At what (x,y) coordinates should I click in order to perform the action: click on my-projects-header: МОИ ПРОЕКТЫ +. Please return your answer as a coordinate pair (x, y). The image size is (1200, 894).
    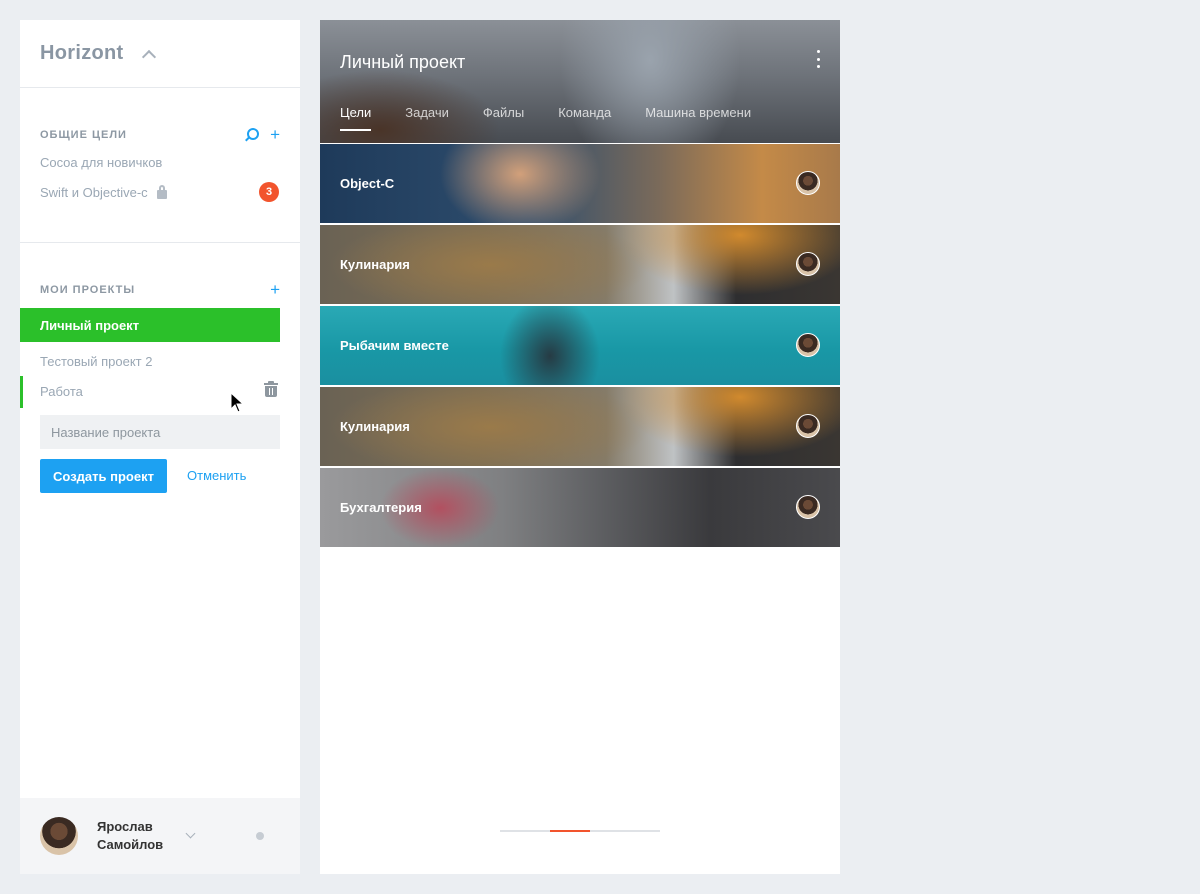
    Looking at the image, I should click on (160, 289).